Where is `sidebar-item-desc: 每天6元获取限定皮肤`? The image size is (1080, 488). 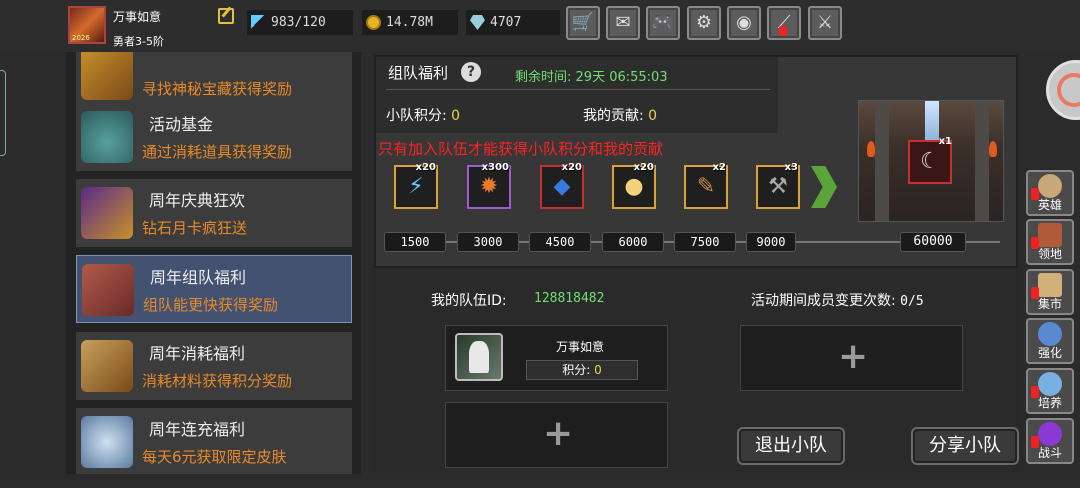 sidebar-item-desc: 每天6元获取限定皮肤 is located at coordinates (214, 457).